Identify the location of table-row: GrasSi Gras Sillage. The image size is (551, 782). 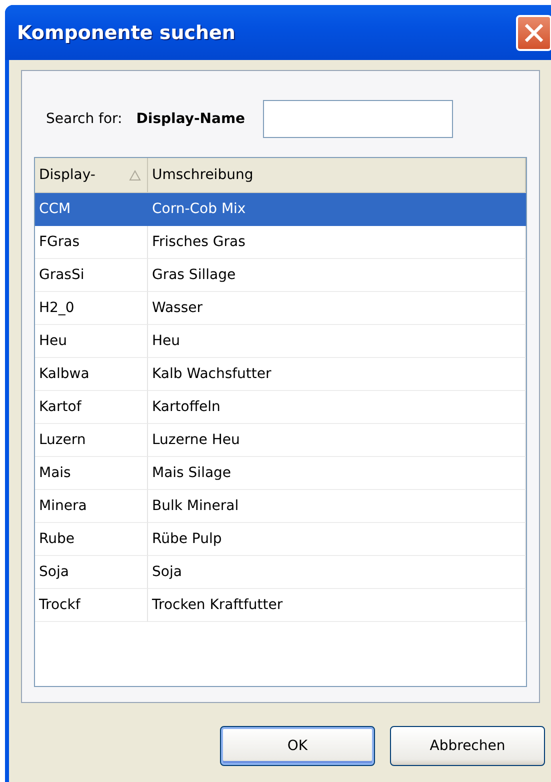
(280, 275).